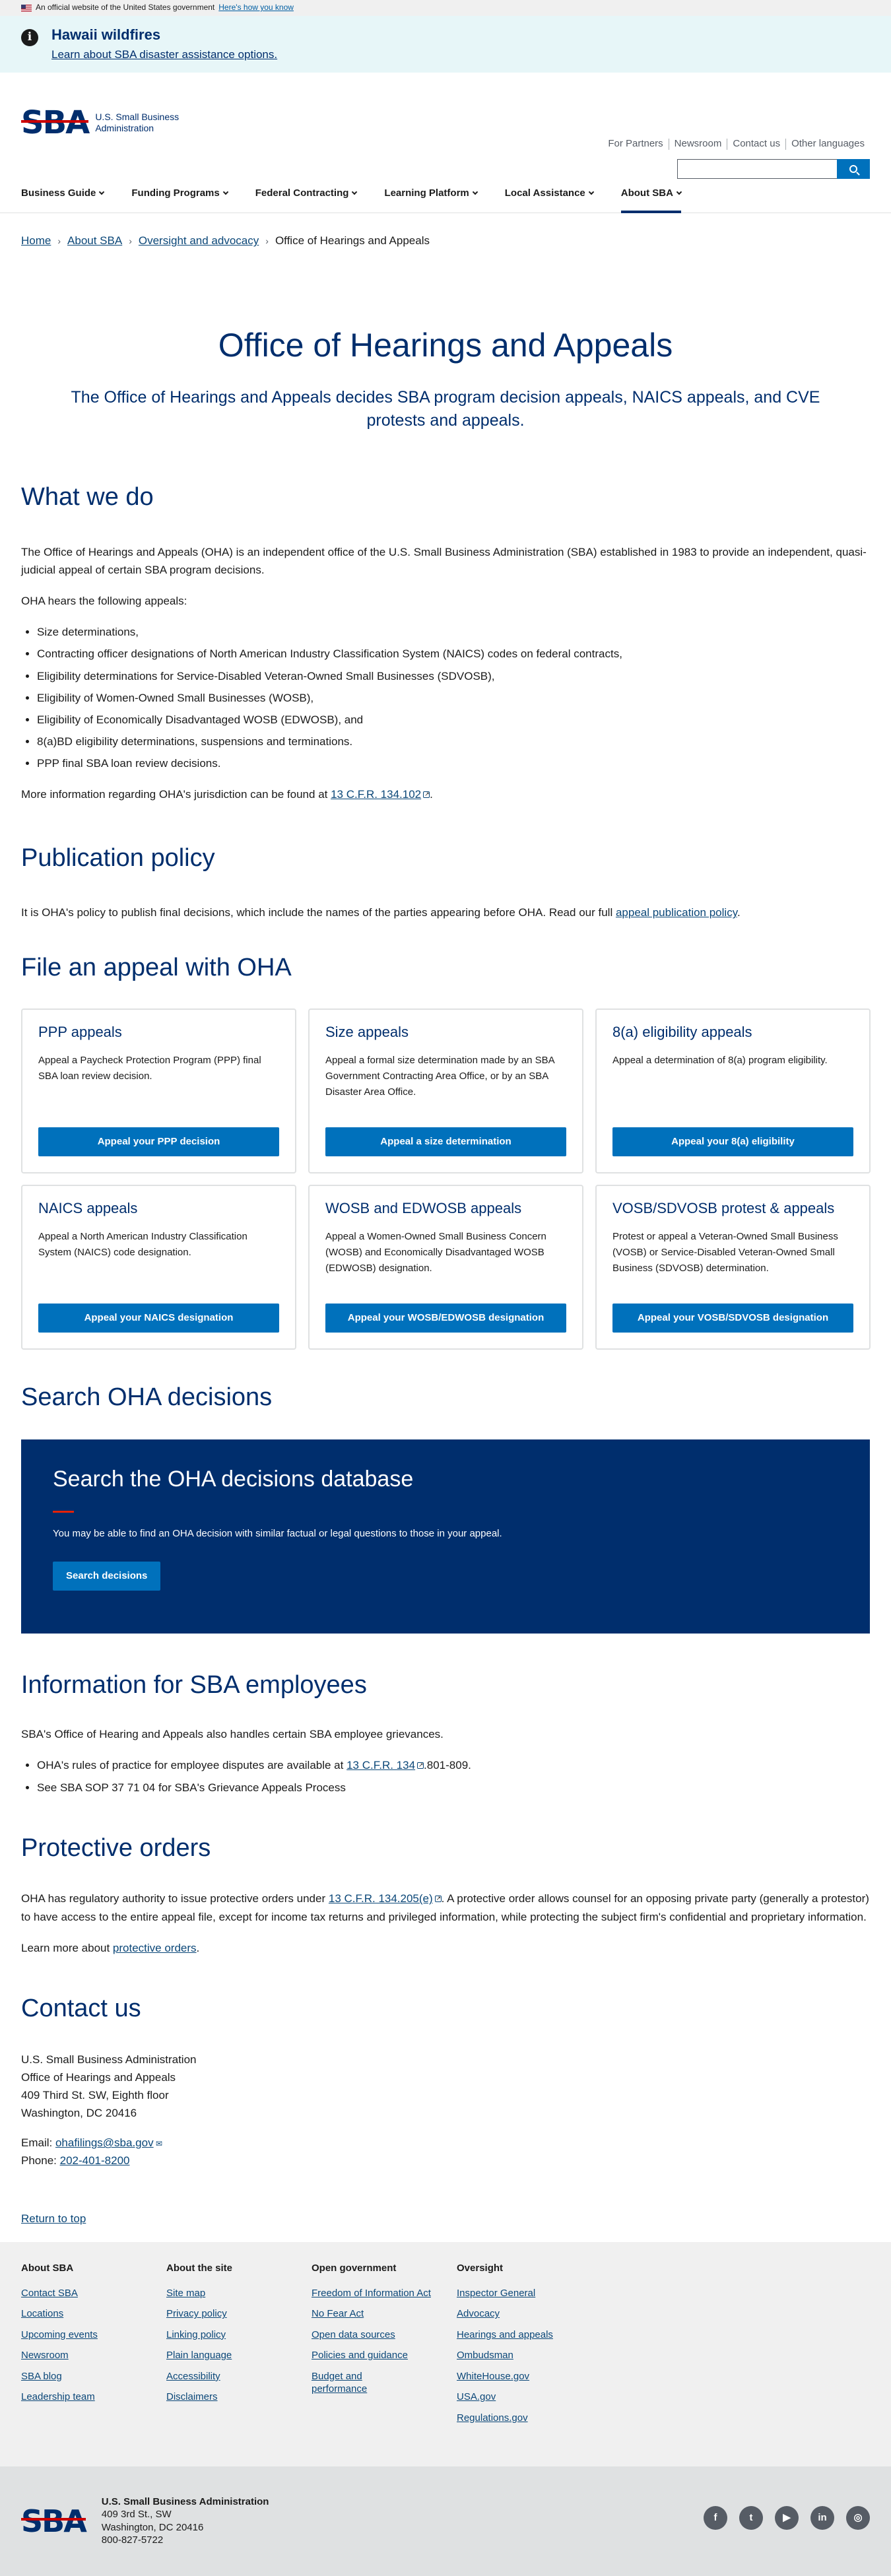 The image size is (891, 2576). Describe the element at coordinates (93, 2355) in the screenshot. I see `footer-link: Newsroom` at that location.